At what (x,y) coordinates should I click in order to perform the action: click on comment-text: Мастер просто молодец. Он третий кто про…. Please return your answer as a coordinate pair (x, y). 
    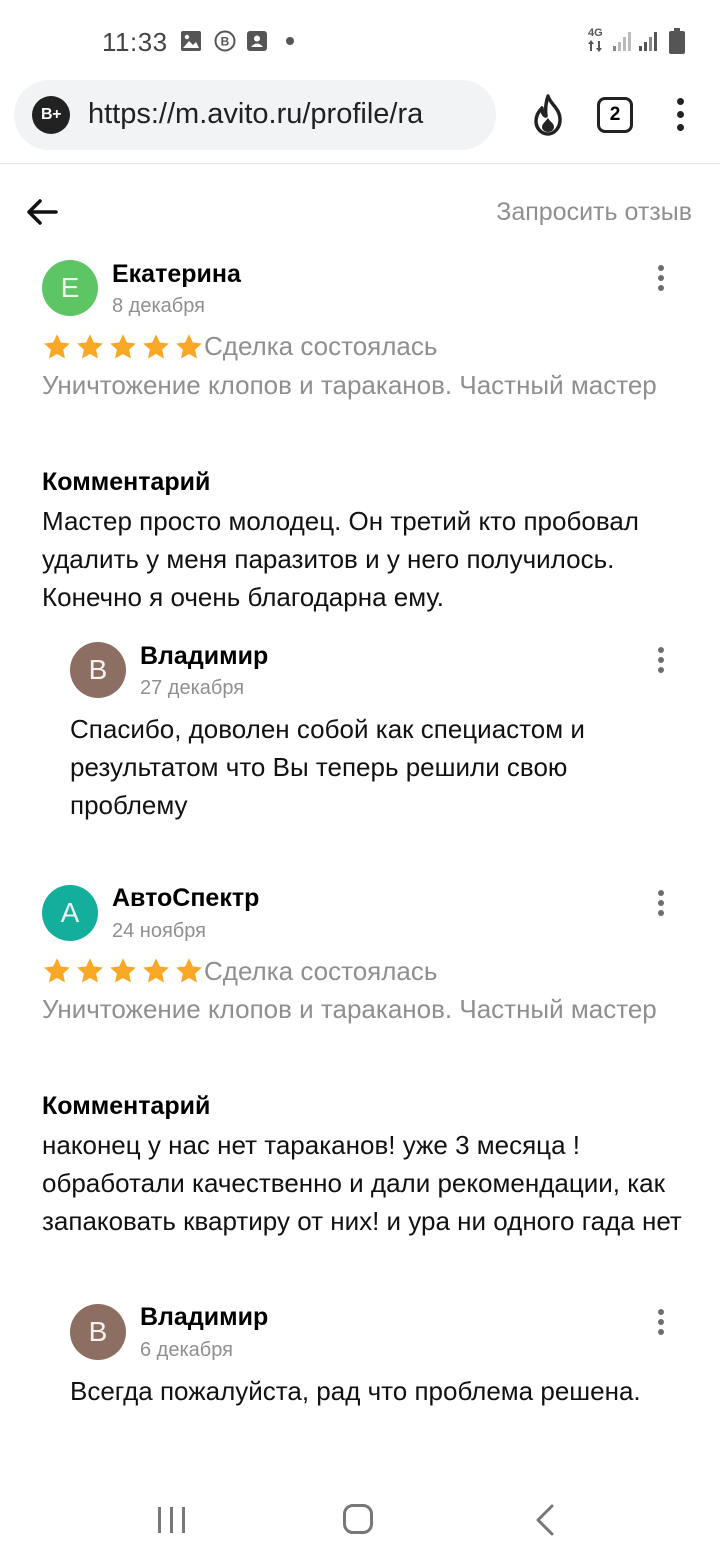
    Looking at the image, I should click on (340, 559).